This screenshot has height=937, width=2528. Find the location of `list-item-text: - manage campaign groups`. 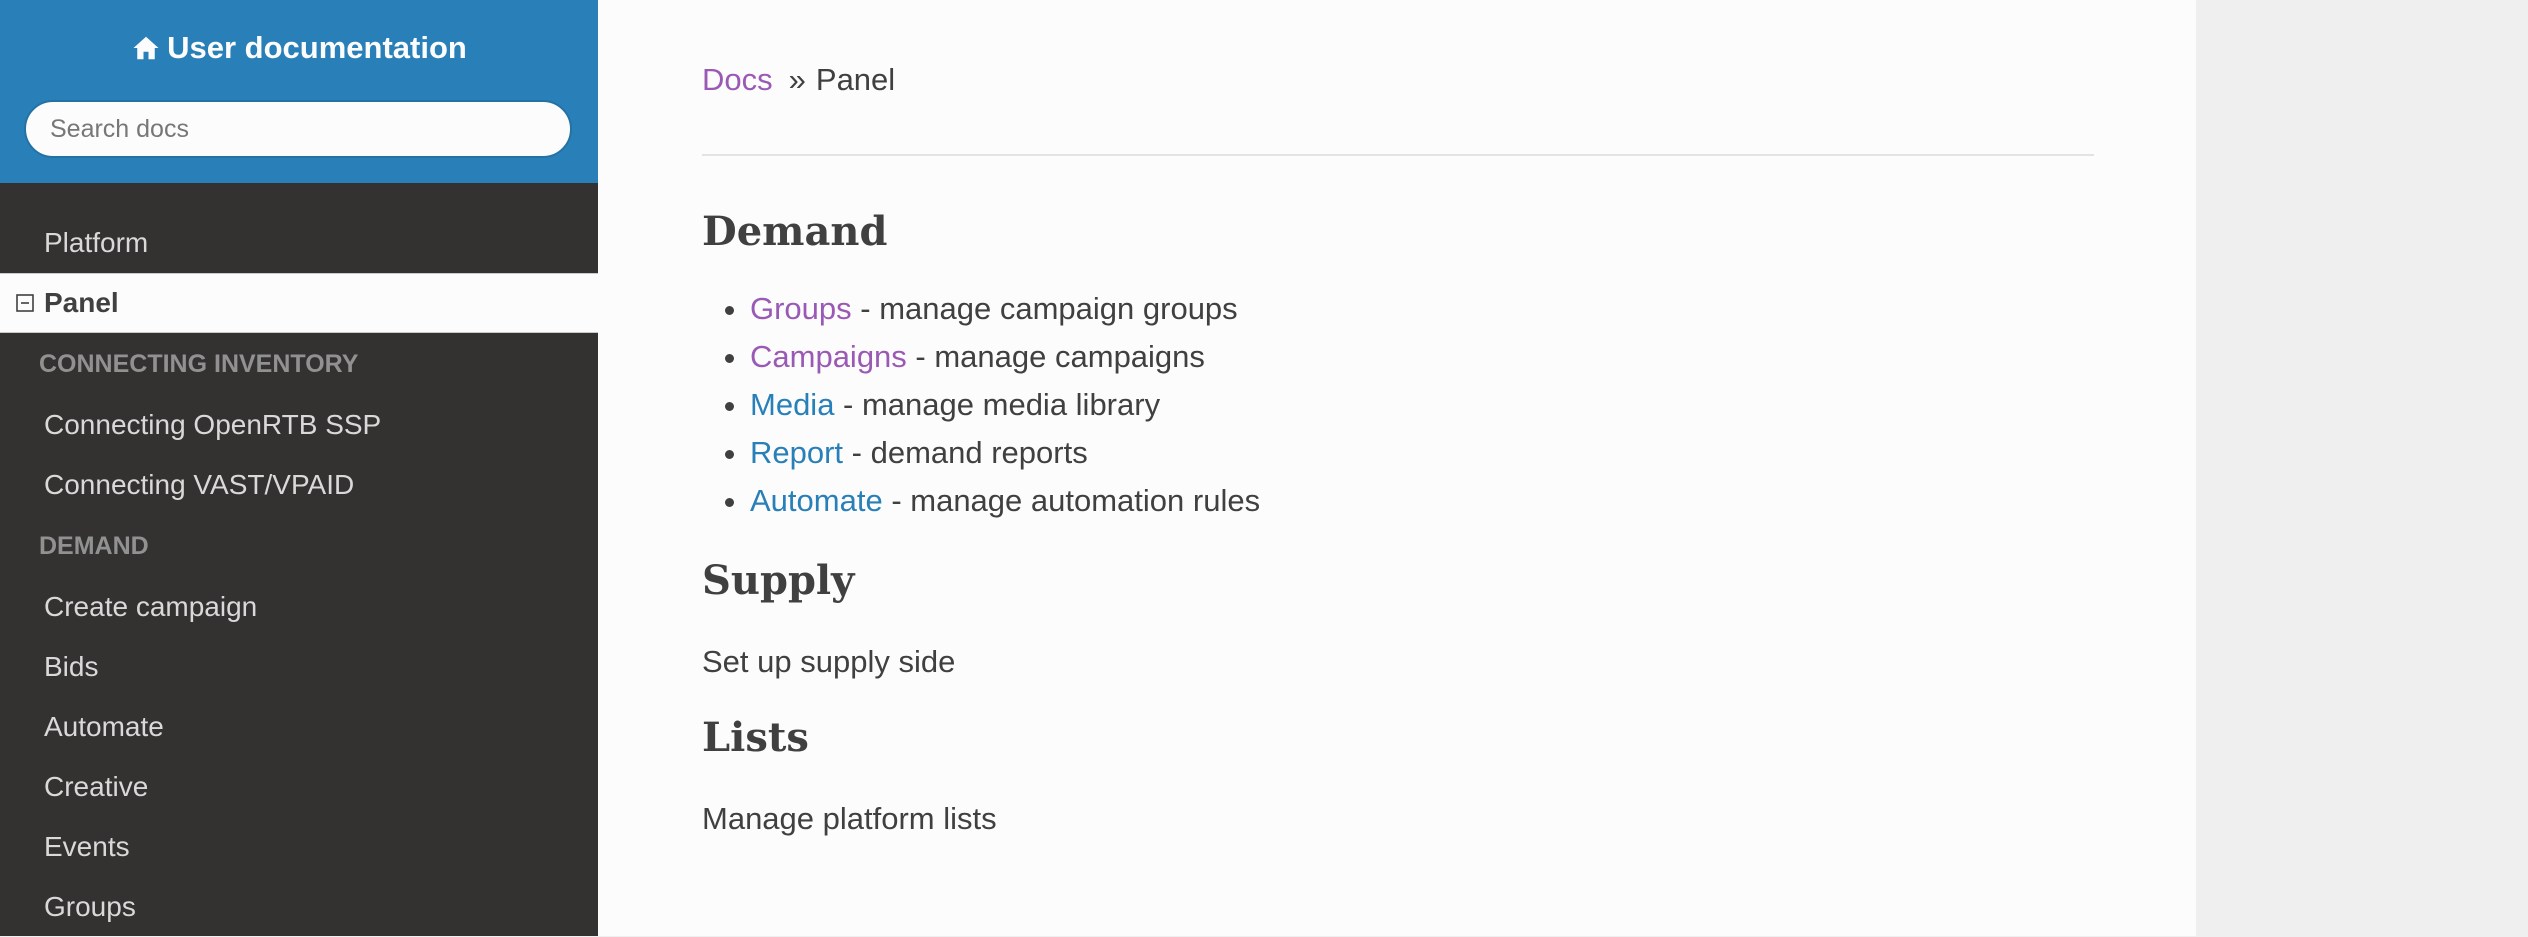

list-item-text: - manage campaign groups is located at coordinates (1044, 308).